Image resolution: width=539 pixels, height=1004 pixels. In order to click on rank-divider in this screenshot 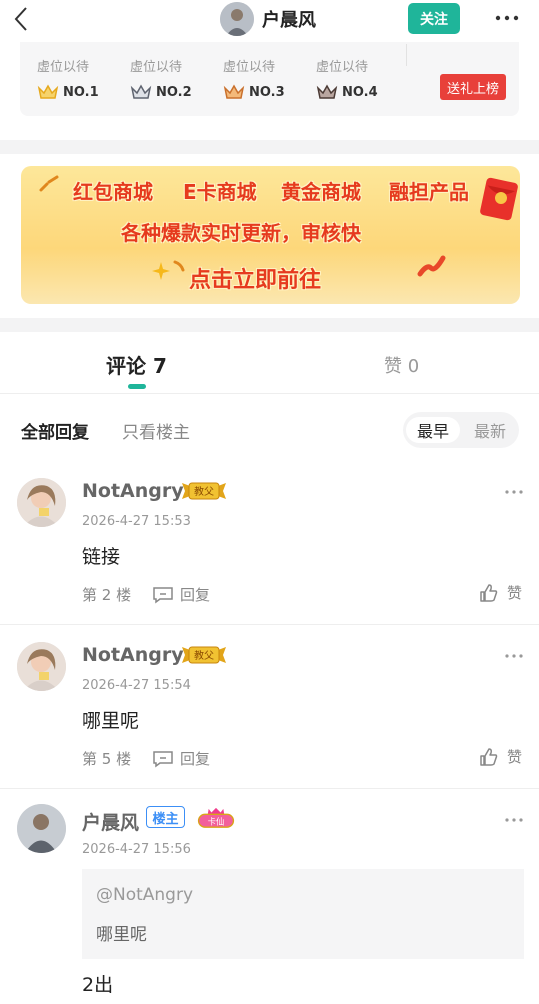, I will do `click(406, 55)`.